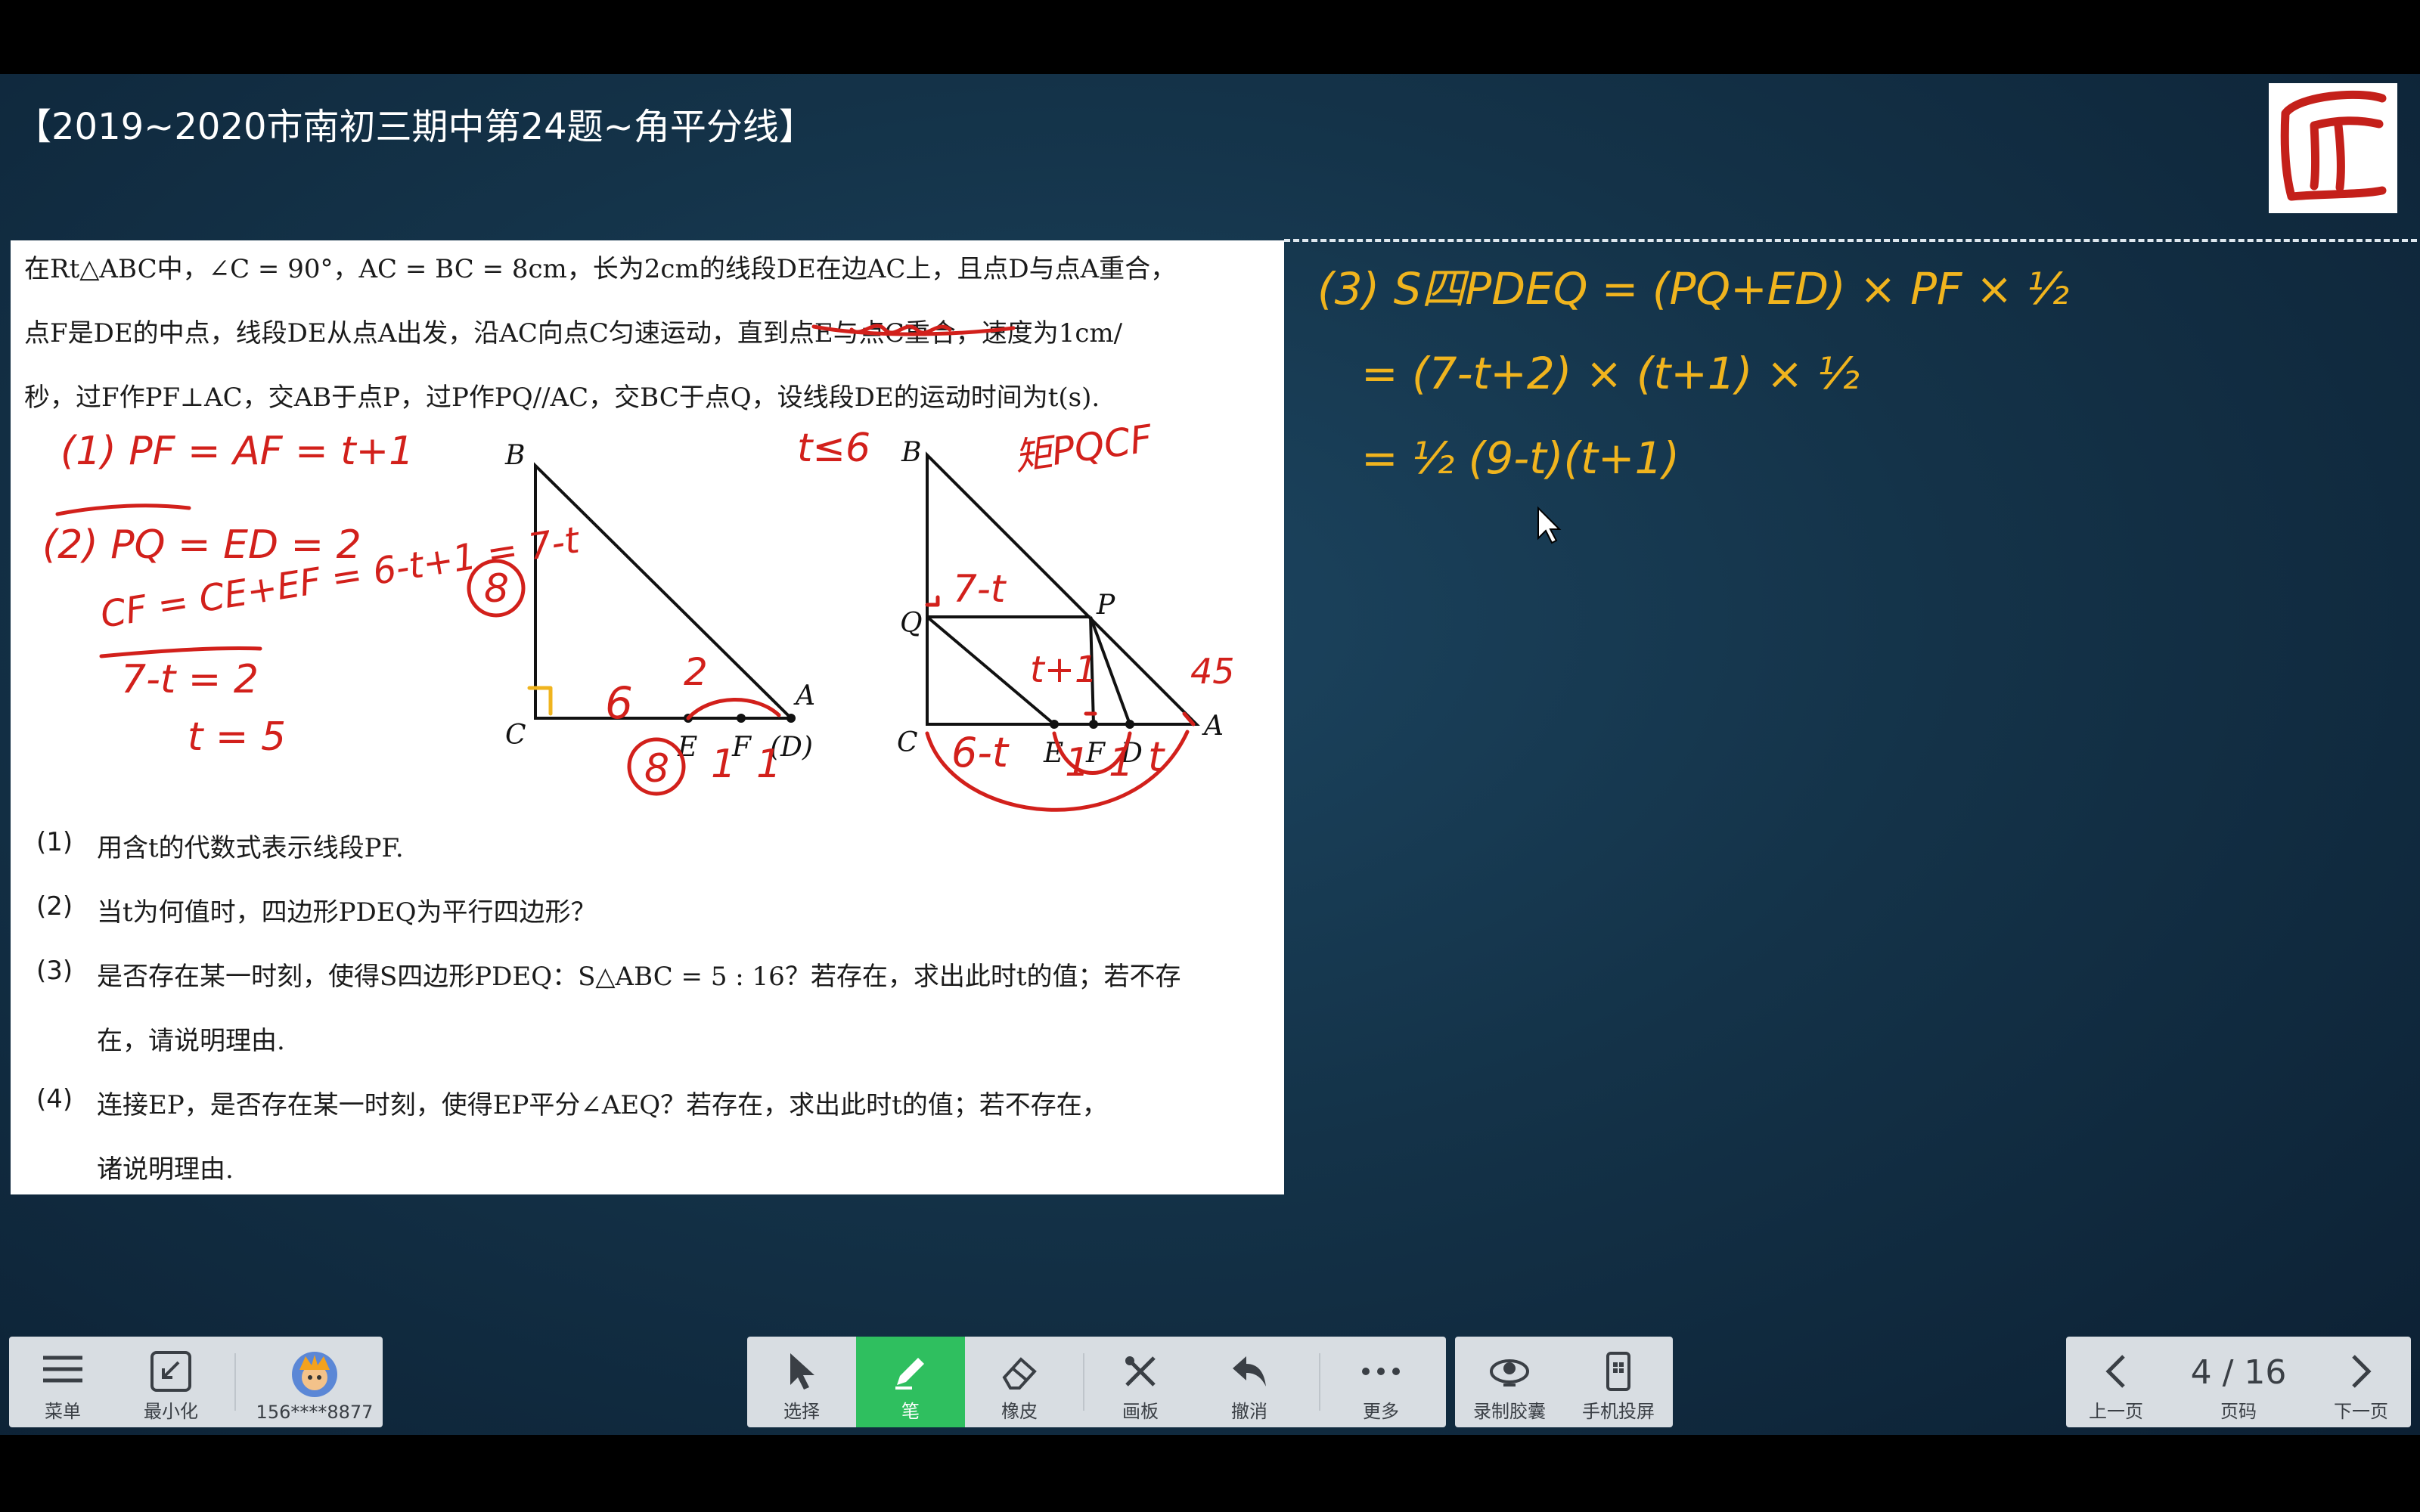 The image size is (2420, 1512). I want to click on phone-cast-button: 手机投屏, so click(1618, 1382).